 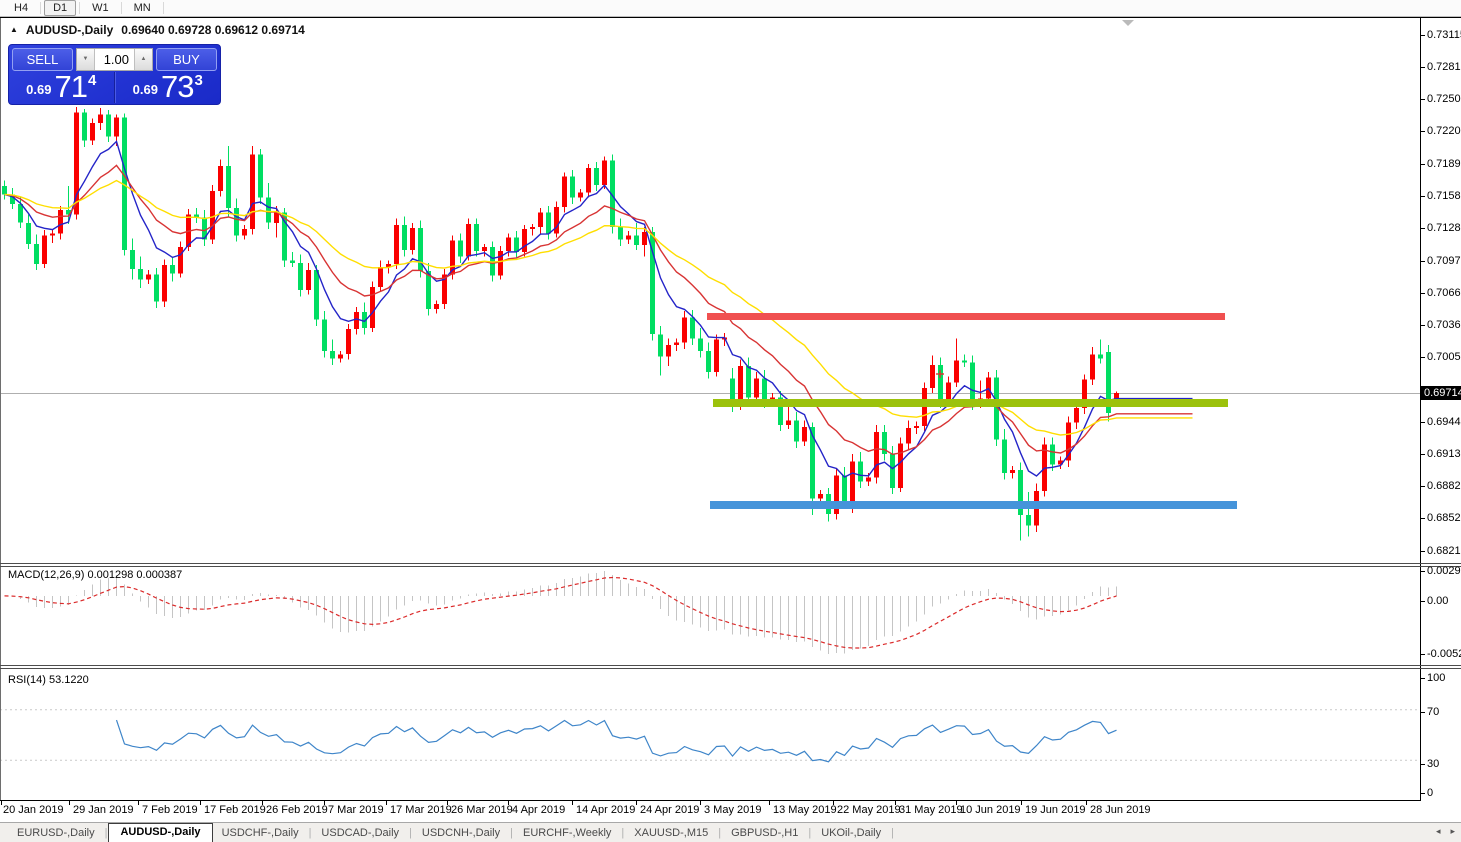 What do you see at coordinates (606, 810) in the screenshot?
I see `date-axis-label: 14 Apr 2019` at bounding box center [606, 810].